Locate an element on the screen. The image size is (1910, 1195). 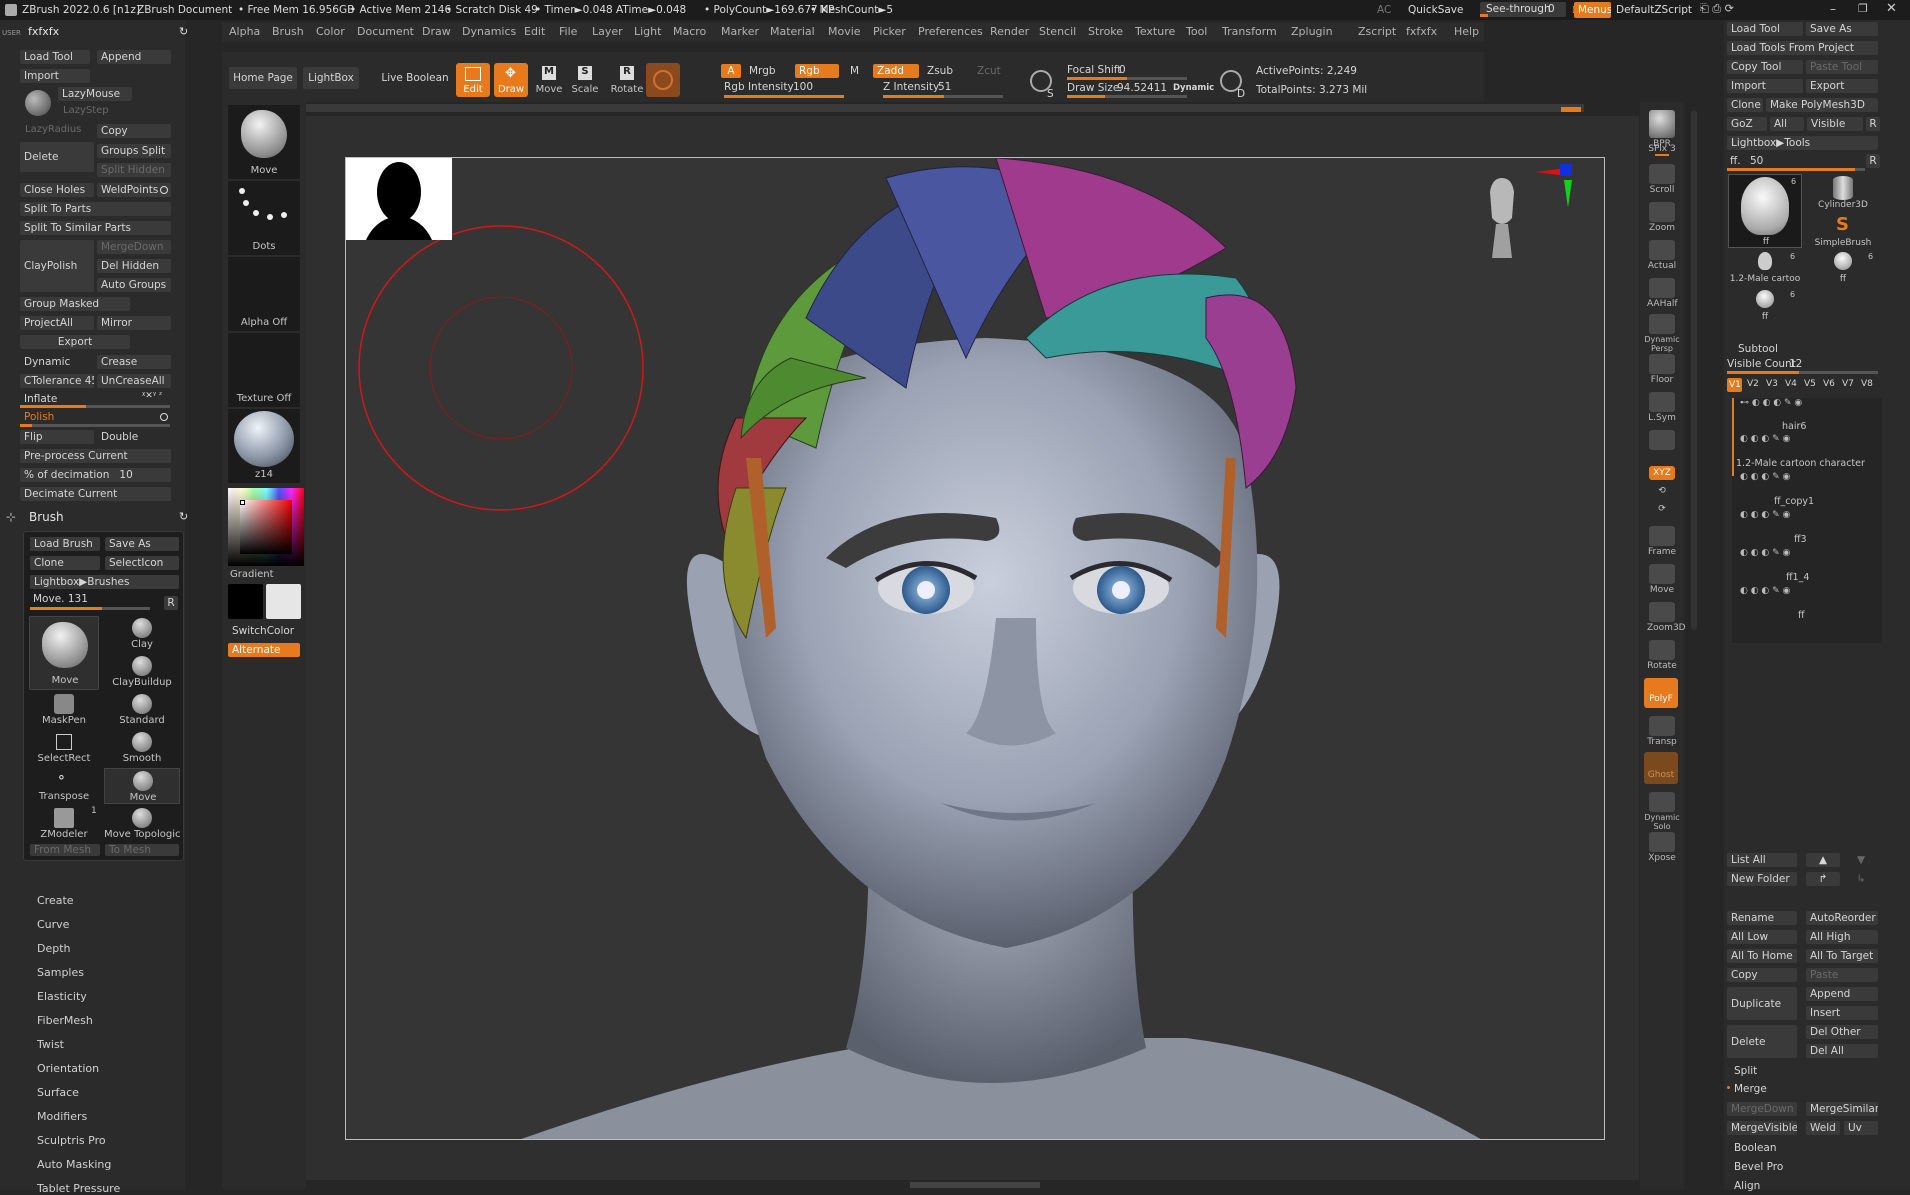
menus-toggle: Menus is located at coordinates (1592, 10).